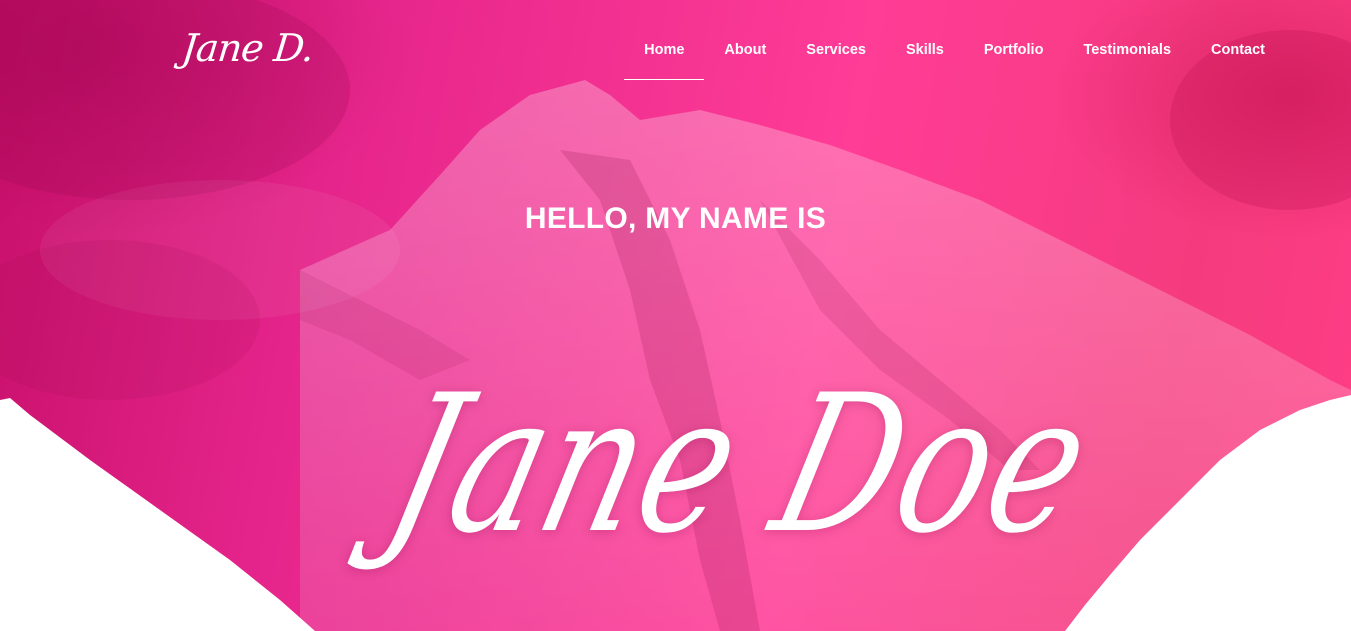 Image resolution: width=1351 pixels, height=631 pixels. I want to click on nav-item-skills: Skills, so click(925, 50).